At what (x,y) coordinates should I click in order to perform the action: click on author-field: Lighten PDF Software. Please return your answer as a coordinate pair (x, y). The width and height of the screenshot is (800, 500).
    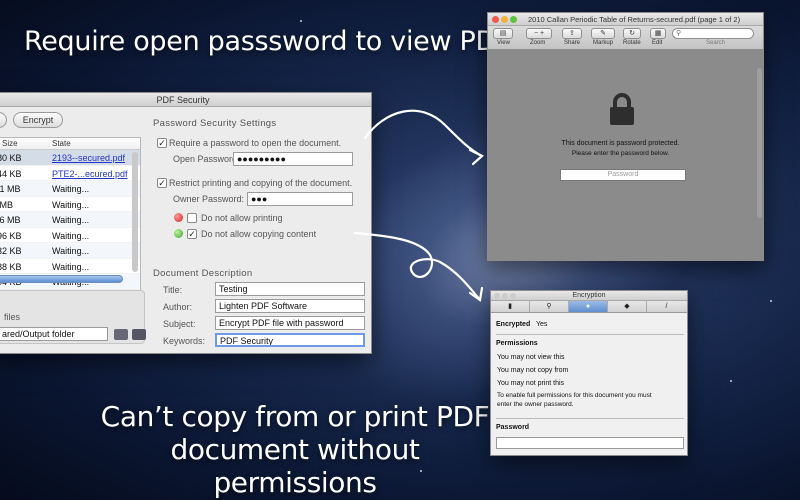
    Looking at the image, I should click on (290, 306).